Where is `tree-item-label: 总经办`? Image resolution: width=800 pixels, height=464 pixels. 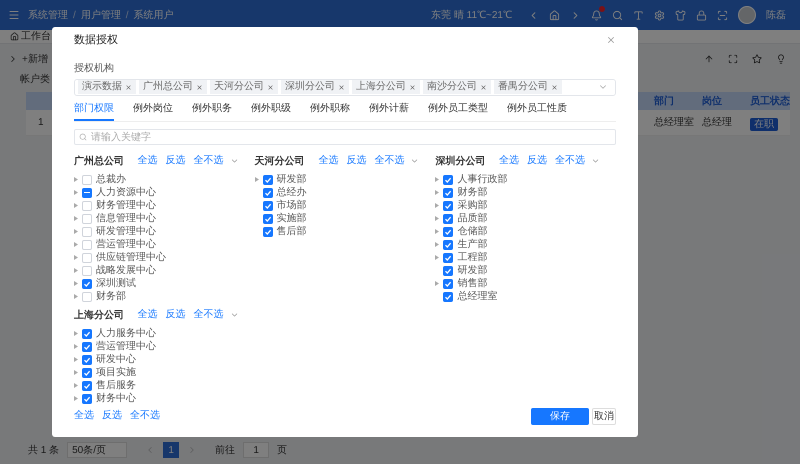
tree-item-label: 总经办 is located at coordinates (291, 192).